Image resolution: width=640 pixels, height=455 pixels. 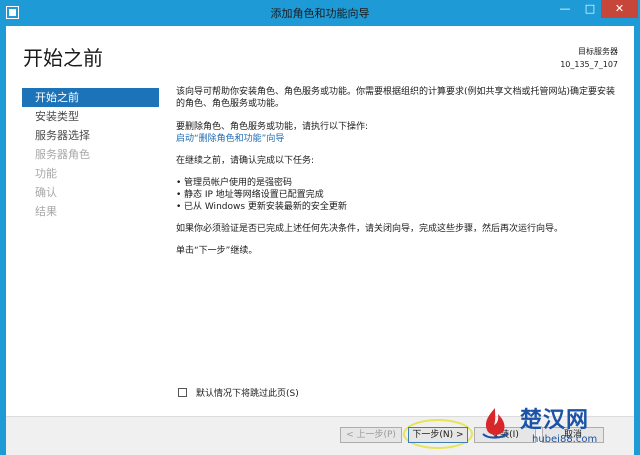 I want to click on list-item: • 静态 IP 地址等网络设置已配置完成, so click(x=250, y=195).